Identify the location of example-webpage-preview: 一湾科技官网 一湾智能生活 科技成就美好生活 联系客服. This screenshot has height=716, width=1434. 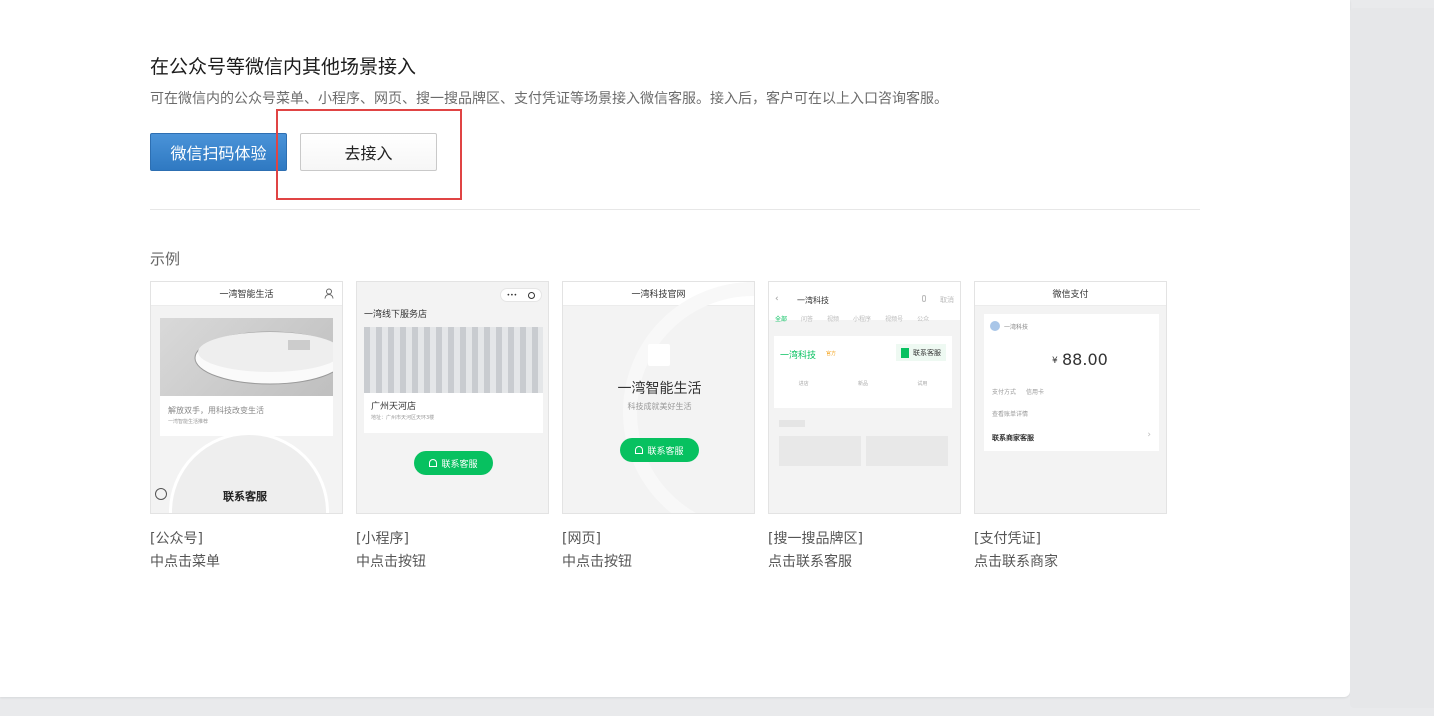
(658, 397).